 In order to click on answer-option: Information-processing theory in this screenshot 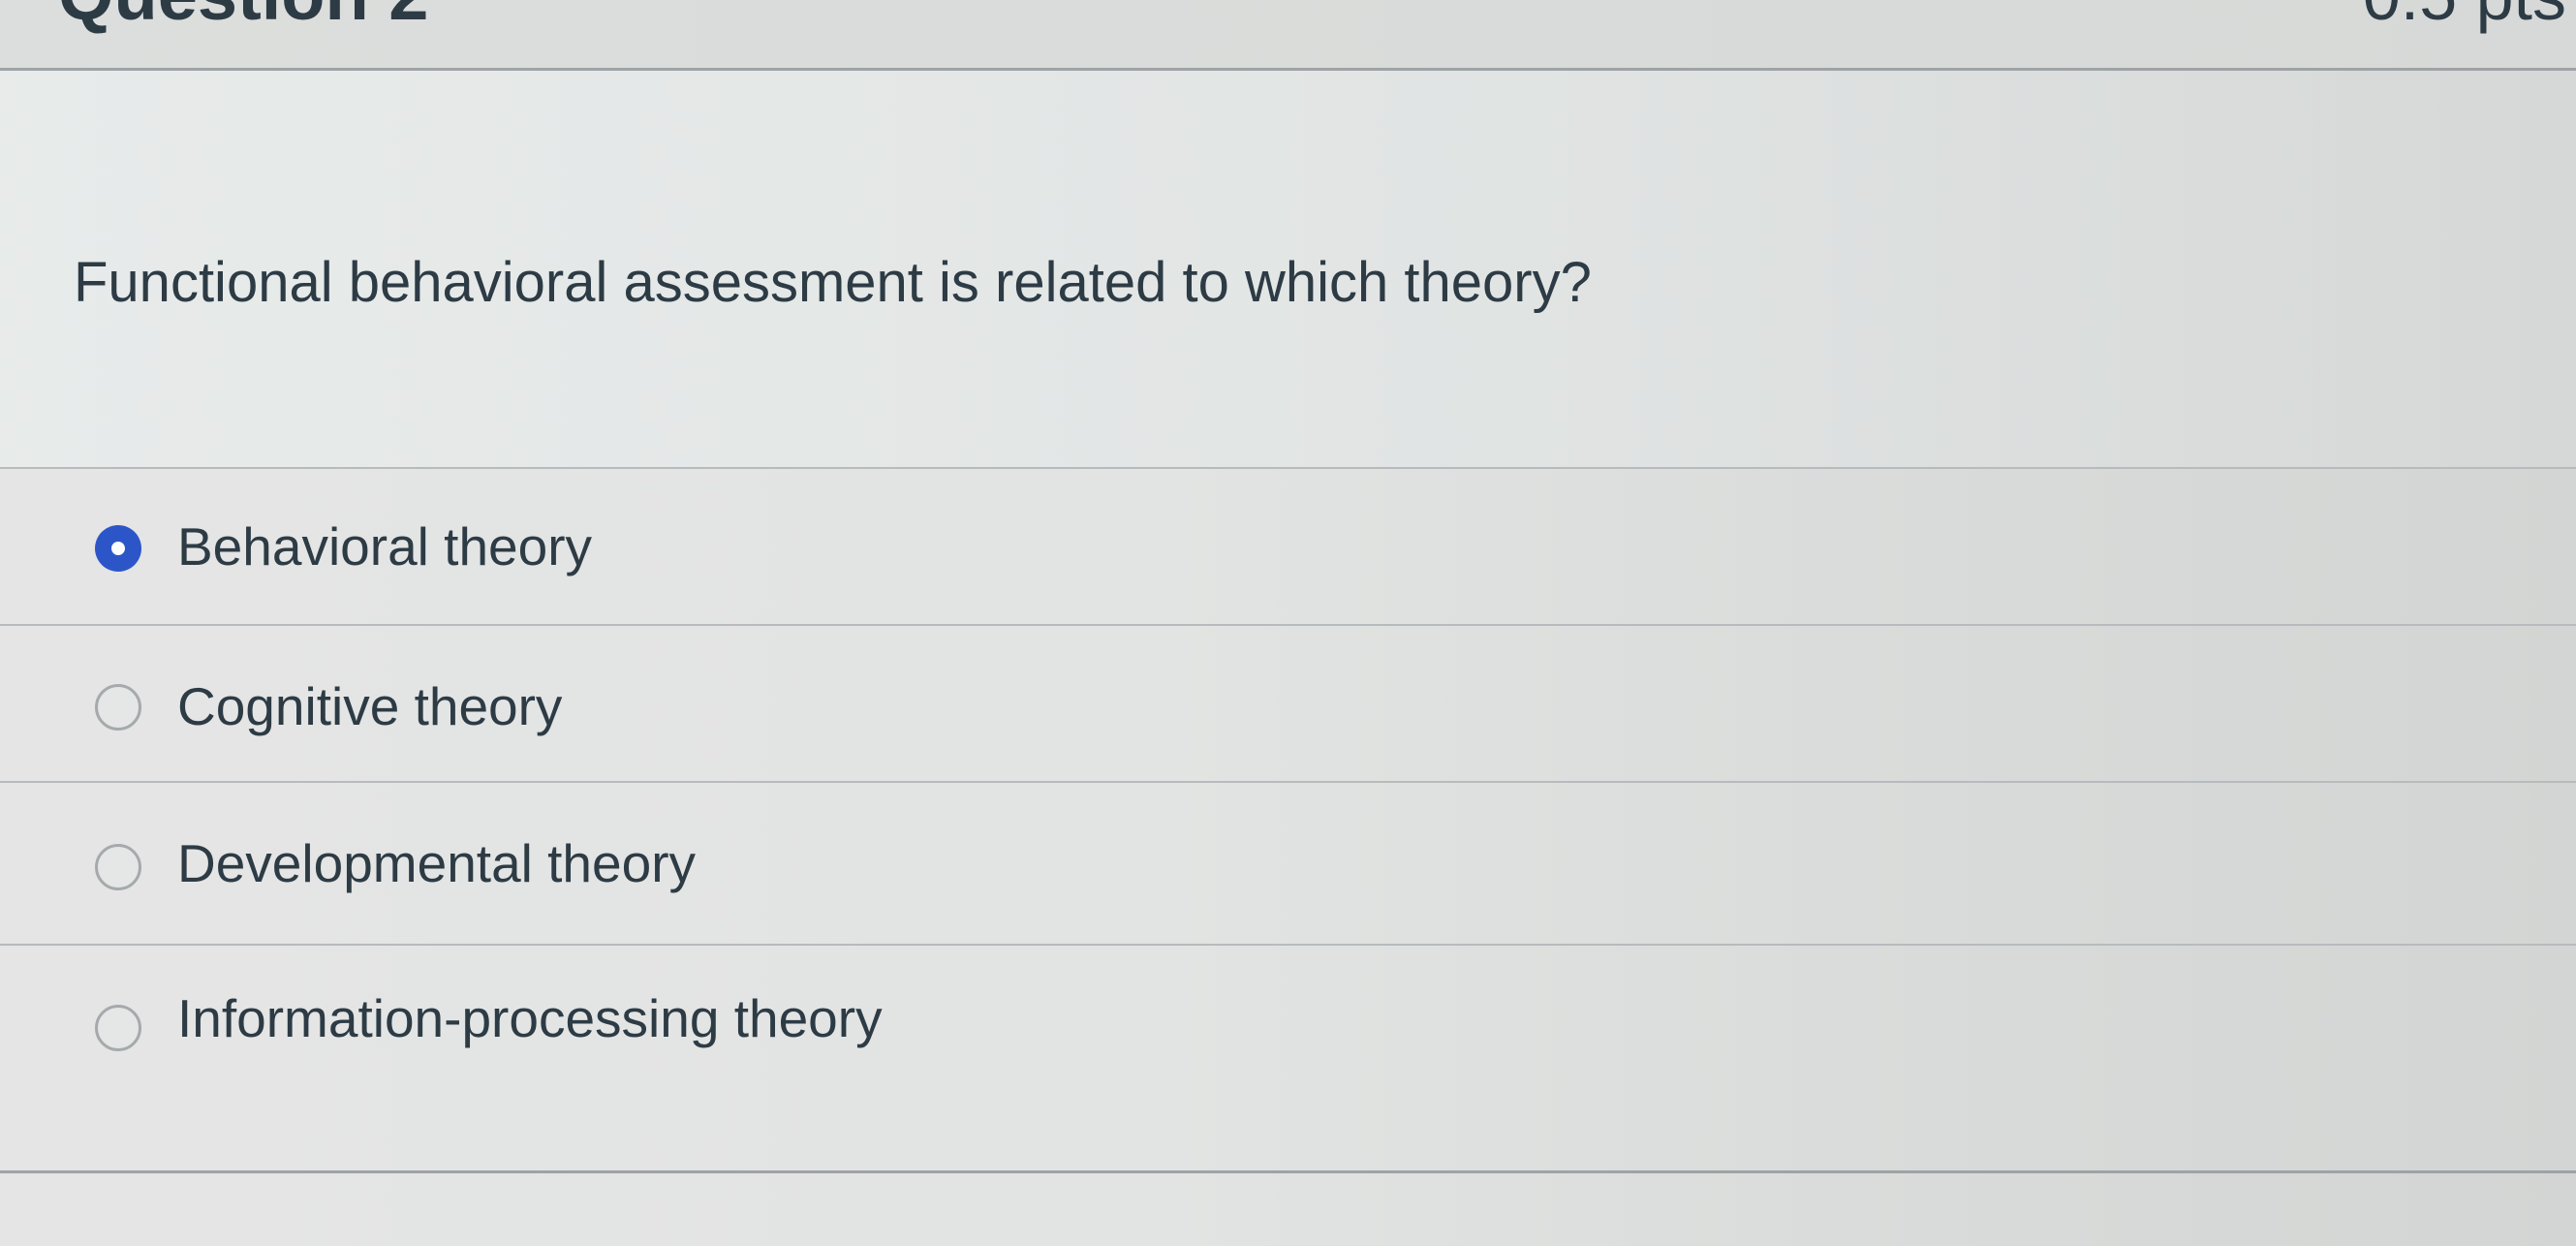, I will do `click(1288, 1023)`.